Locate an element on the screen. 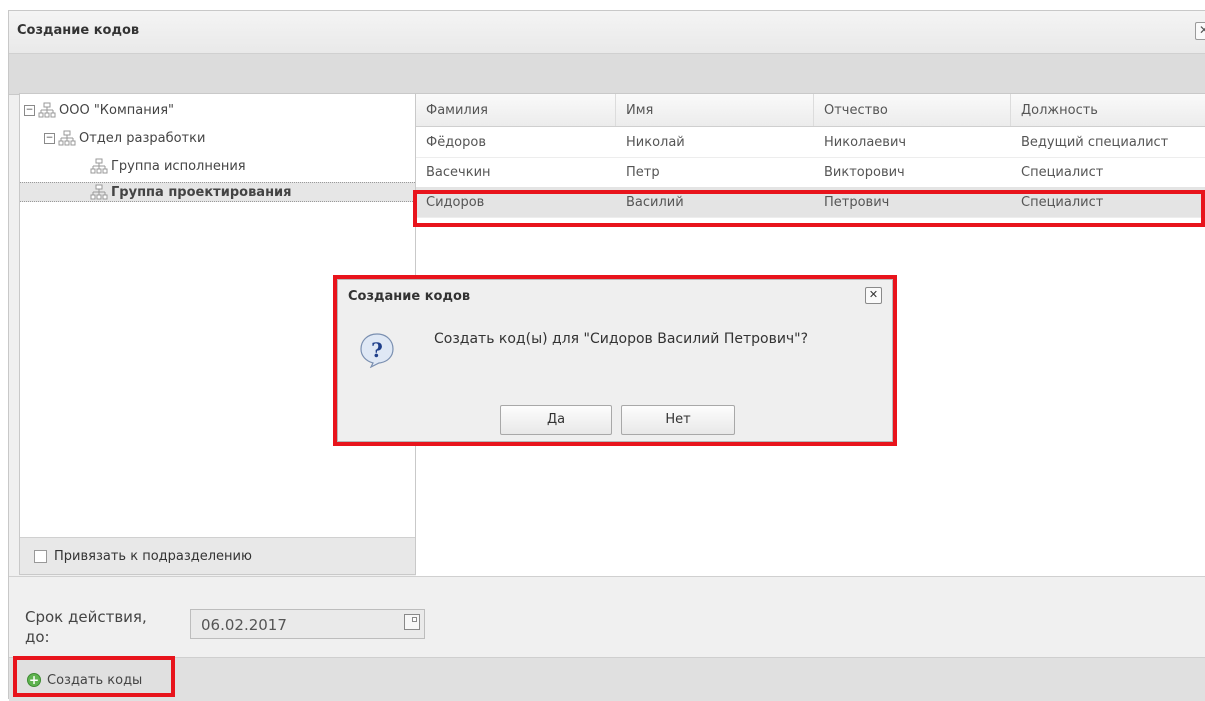 The height and width of the screenshot is (701, 1205). column-header-patronymic: Отчество is located at coordinates (912, 110).